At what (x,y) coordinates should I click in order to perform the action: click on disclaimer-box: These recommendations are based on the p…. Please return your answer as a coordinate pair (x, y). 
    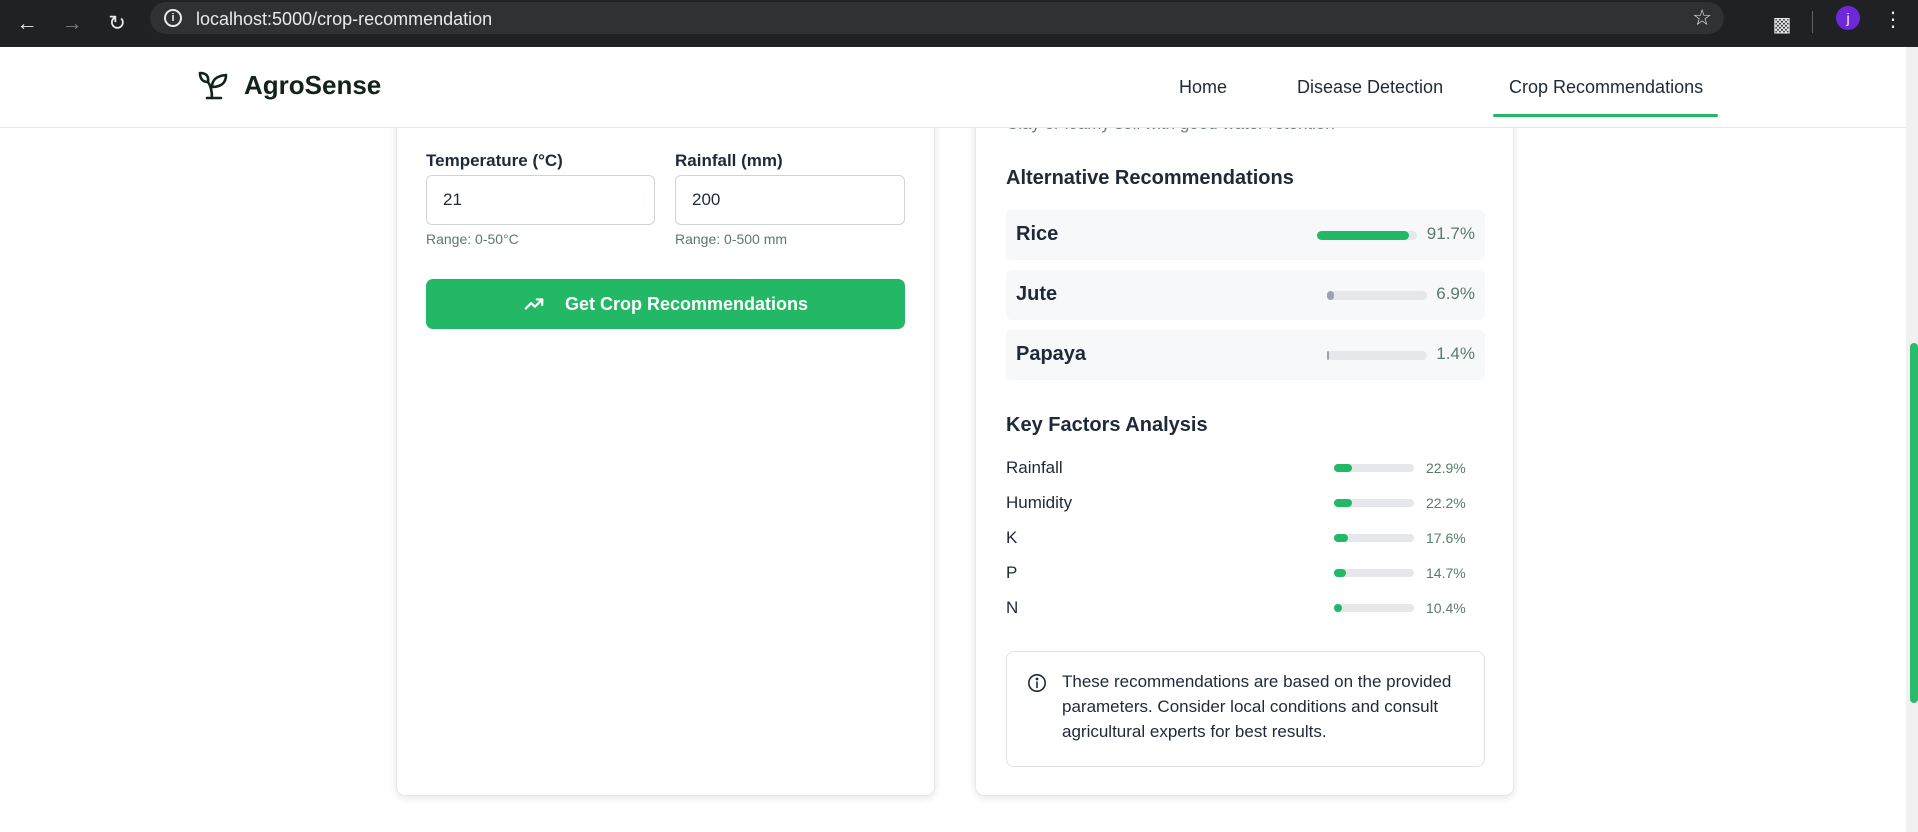
    Looking at the image, I should click on (1245, 709).